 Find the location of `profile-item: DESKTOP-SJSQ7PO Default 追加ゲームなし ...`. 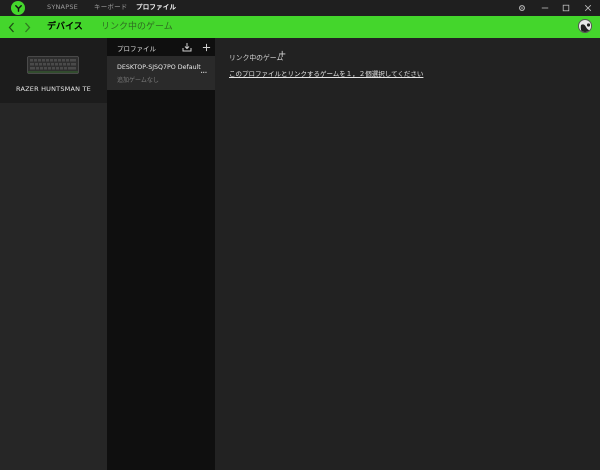

profile-item: DESKTOP-SJSQ7PO Default 追加ゲームなし ... is located at coordinates (161, 73).